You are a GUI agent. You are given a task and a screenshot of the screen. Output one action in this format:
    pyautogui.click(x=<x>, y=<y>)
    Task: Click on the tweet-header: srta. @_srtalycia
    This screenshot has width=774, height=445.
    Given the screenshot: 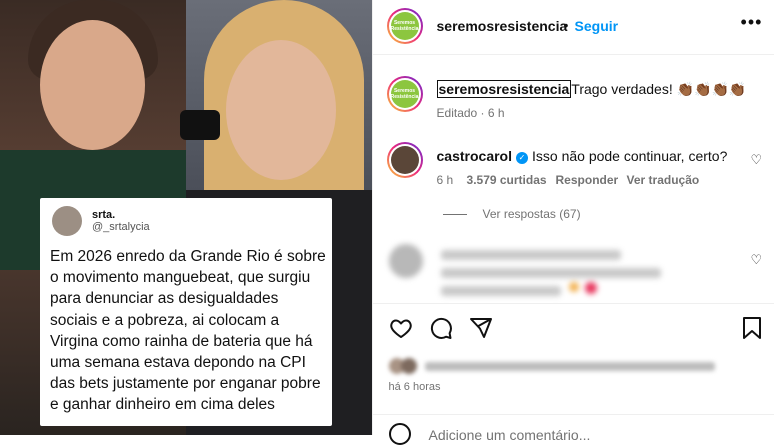 What is the action you would take?
    pyautogui.click(x=101, y=221)
    